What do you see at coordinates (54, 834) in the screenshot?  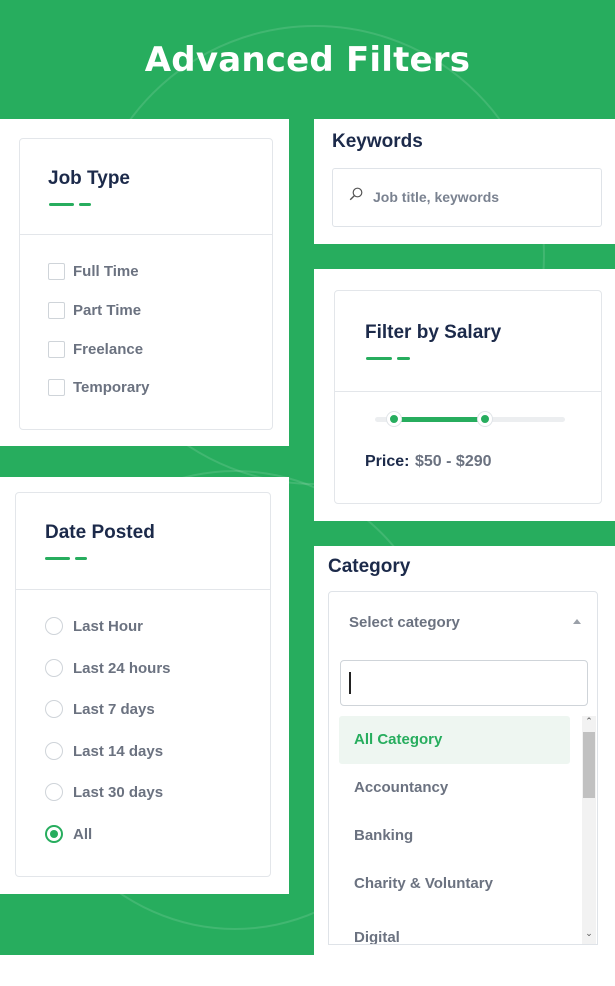 I see `radio-button-selected` at bounding box center [54, 834].